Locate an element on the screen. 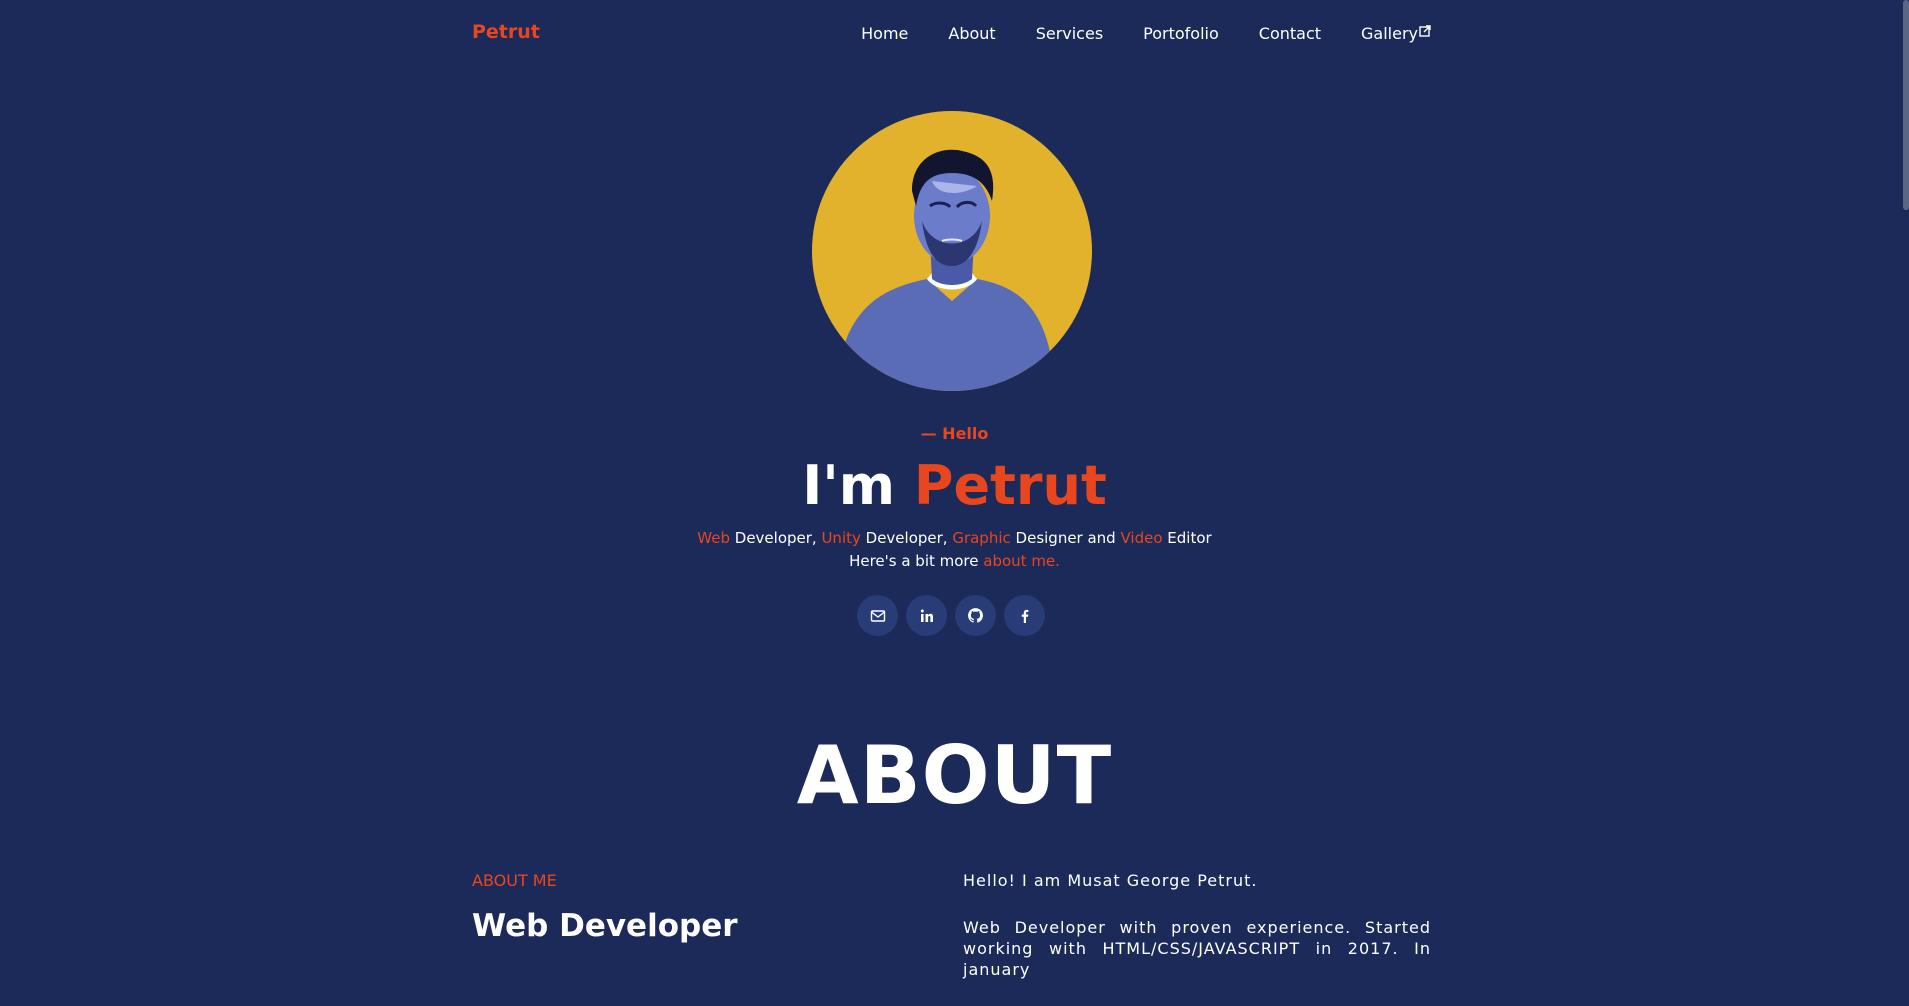 This screenshot has height=1006, width=1909. github-button is located at coordinates (975, 615).